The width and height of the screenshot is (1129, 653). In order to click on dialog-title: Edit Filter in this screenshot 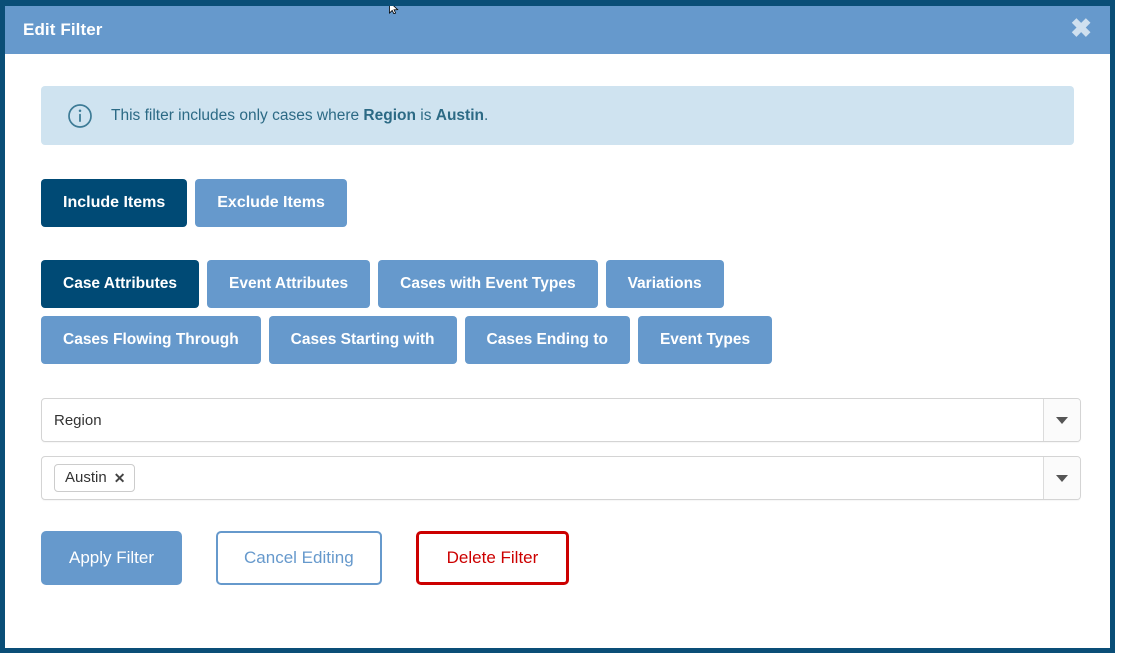, I will do `click(63, 29)`.